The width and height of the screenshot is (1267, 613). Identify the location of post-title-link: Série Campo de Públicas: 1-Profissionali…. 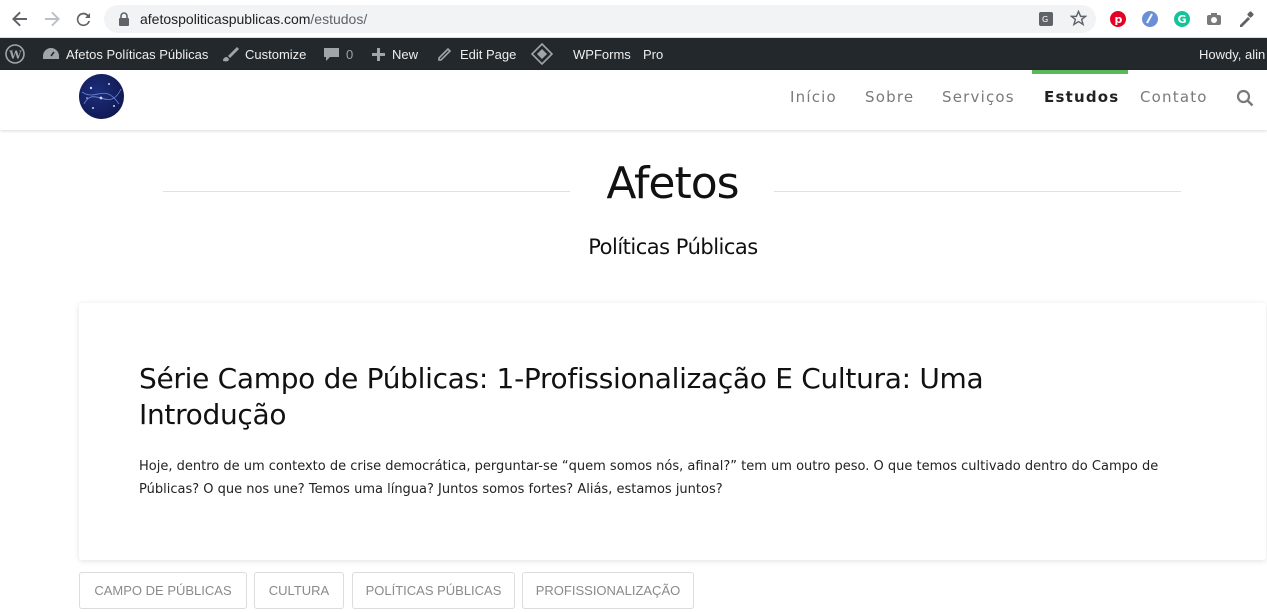
(639, 397).